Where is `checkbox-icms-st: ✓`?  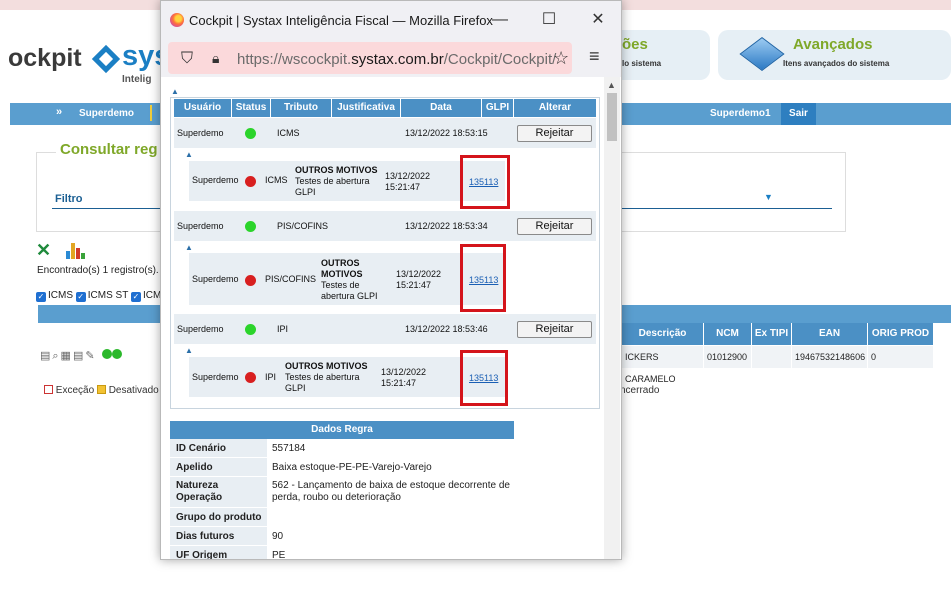 checkbox-icms-st: ✓ is located at coordinates (80, 297).